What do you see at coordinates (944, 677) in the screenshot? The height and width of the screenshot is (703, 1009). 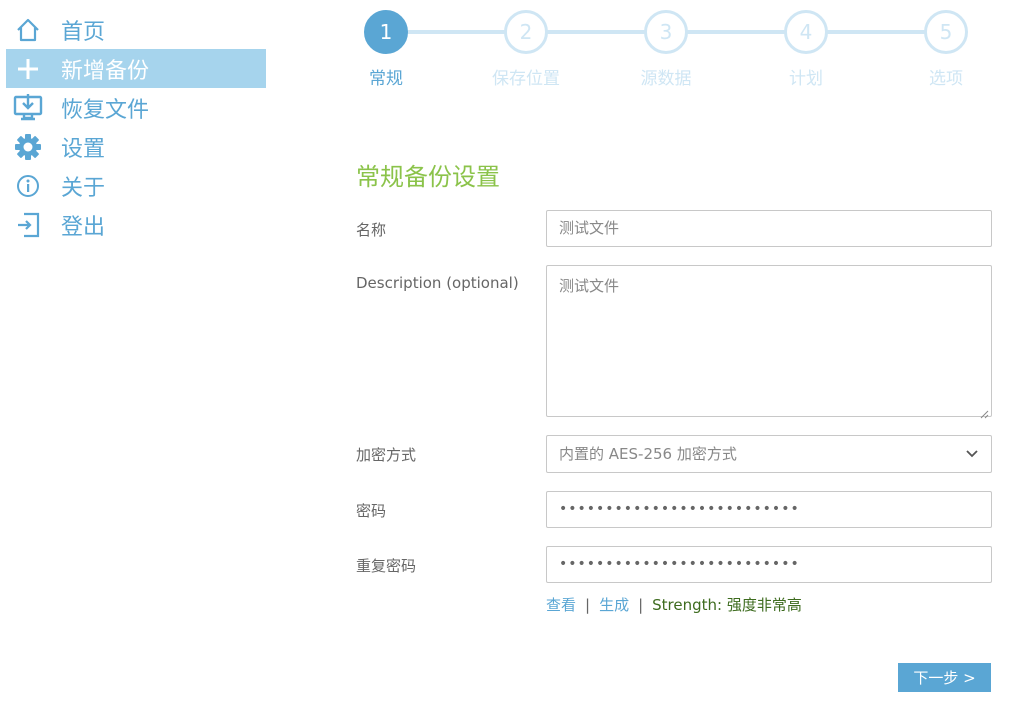 I see `next-button: 下一步 >` at bounding box center [944, 677].